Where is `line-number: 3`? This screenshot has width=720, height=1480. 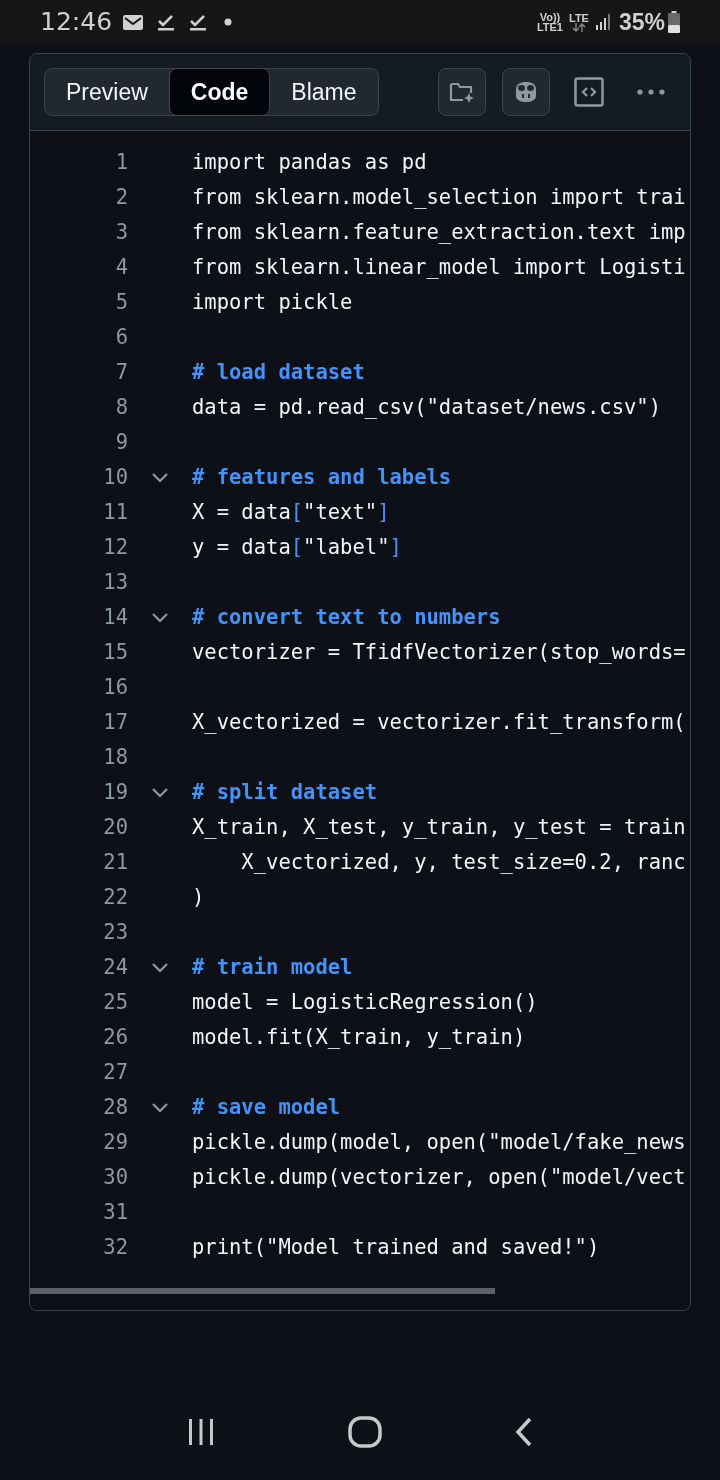 line-number: 3 is located at coordinates (121, 233).